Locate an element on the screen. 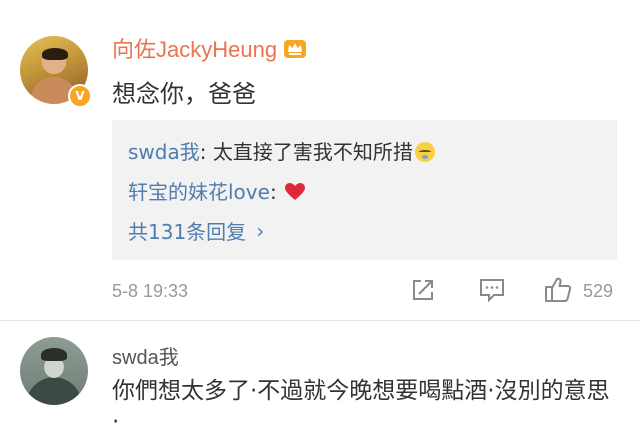 This screenshot has height=444, width=640. like-count: 529 is located at coordinates (598, 291).